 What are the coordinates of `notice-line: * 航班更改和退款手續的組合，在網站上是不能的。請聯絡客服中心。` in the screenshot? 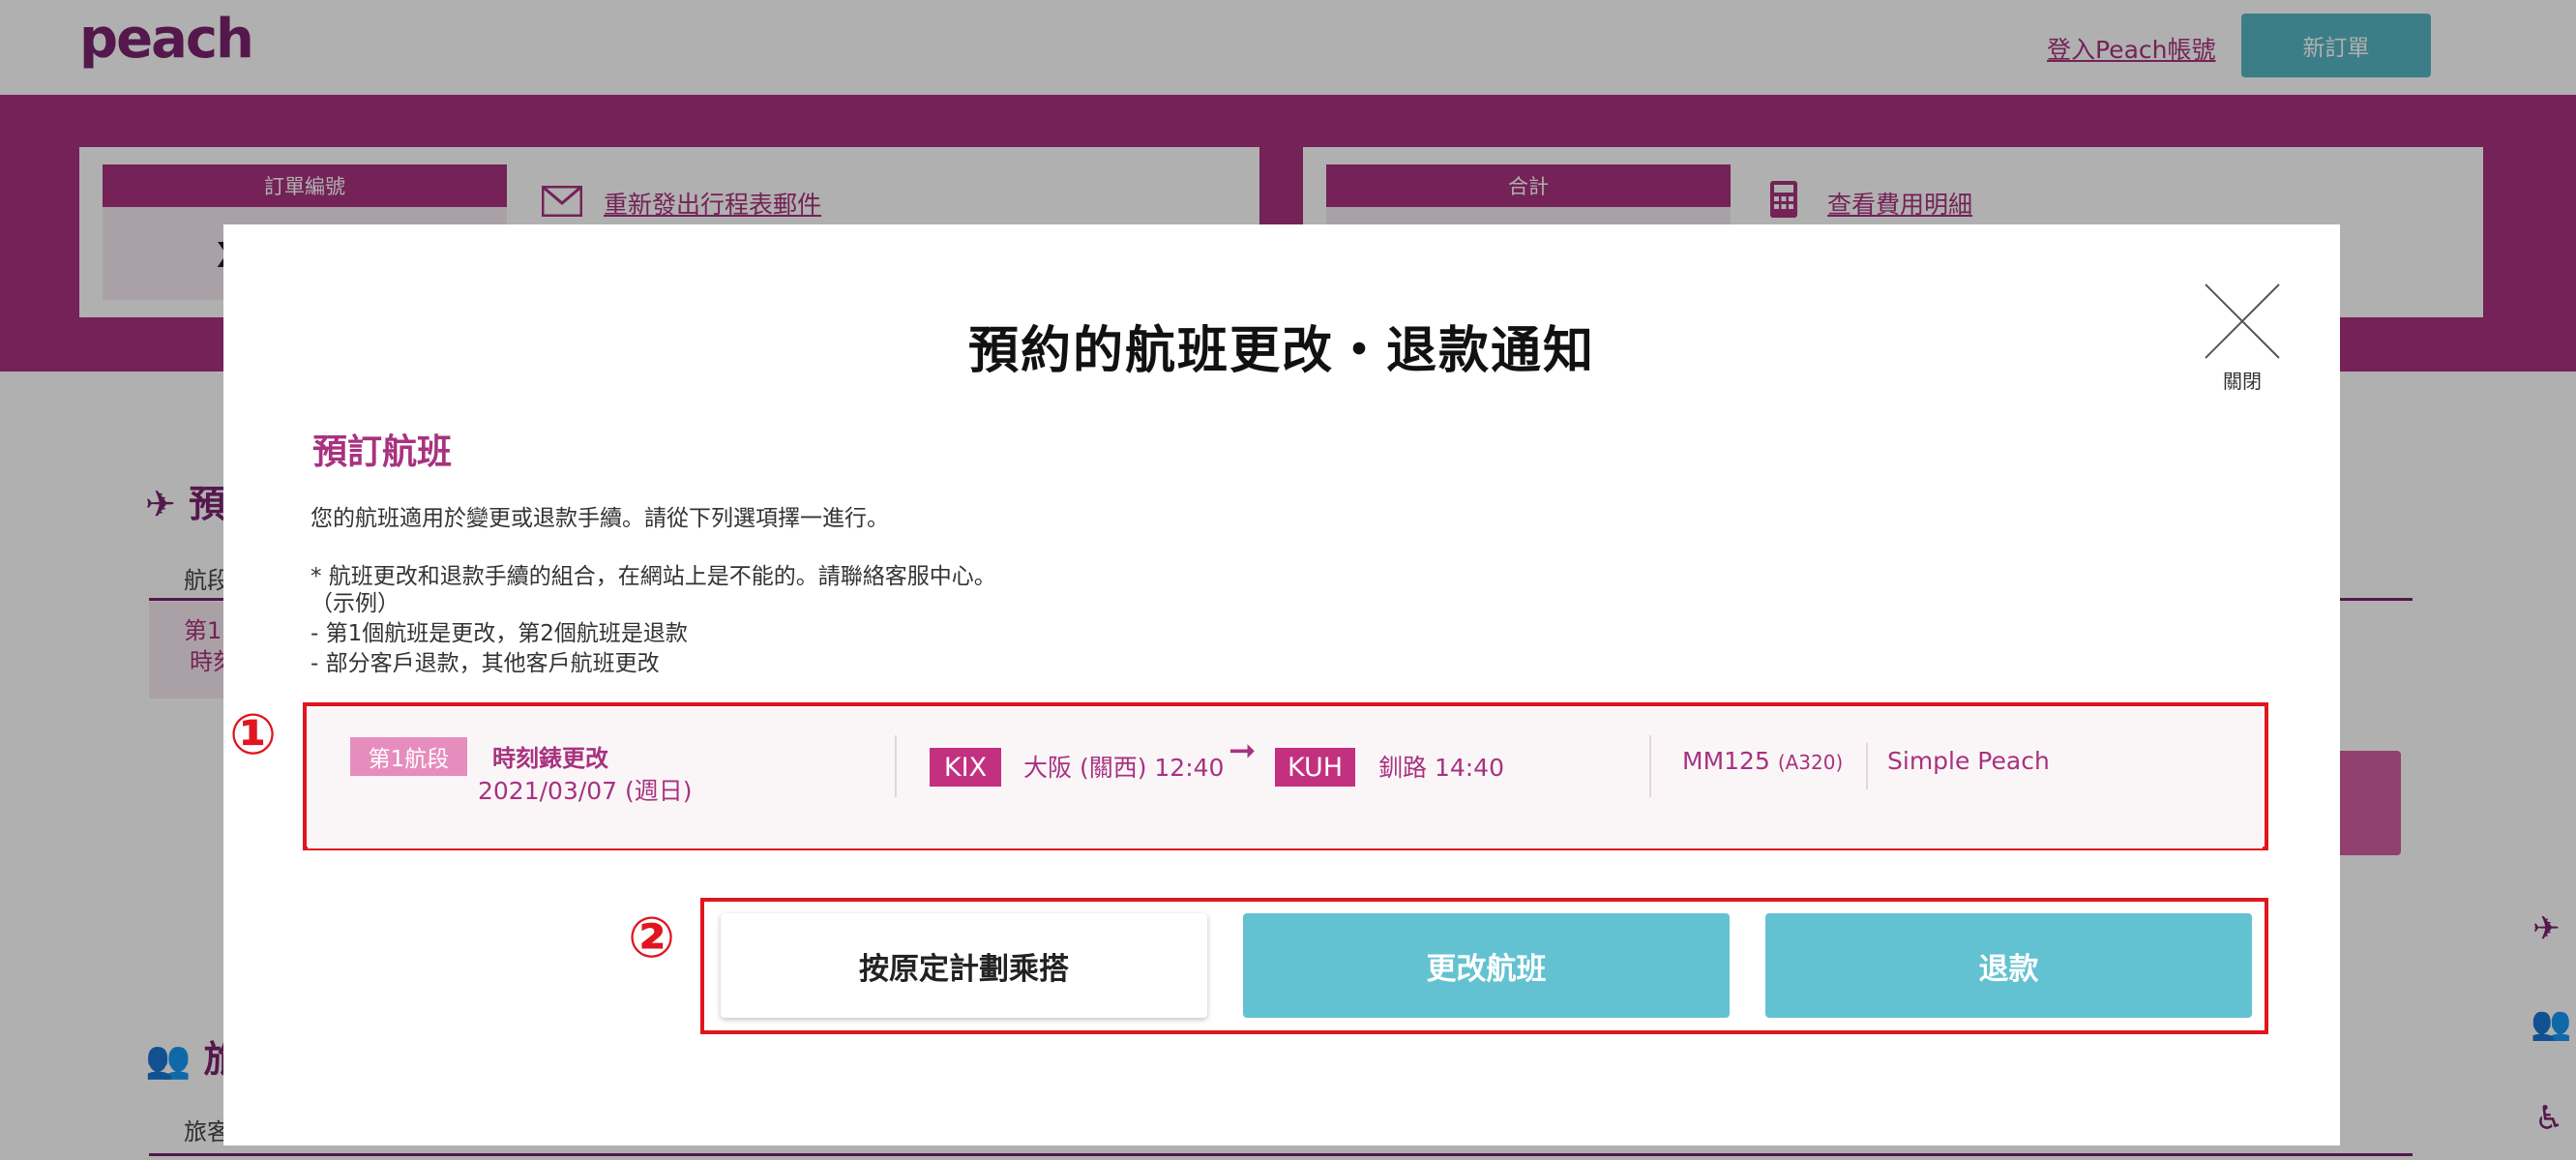 It's located at (654, 577).